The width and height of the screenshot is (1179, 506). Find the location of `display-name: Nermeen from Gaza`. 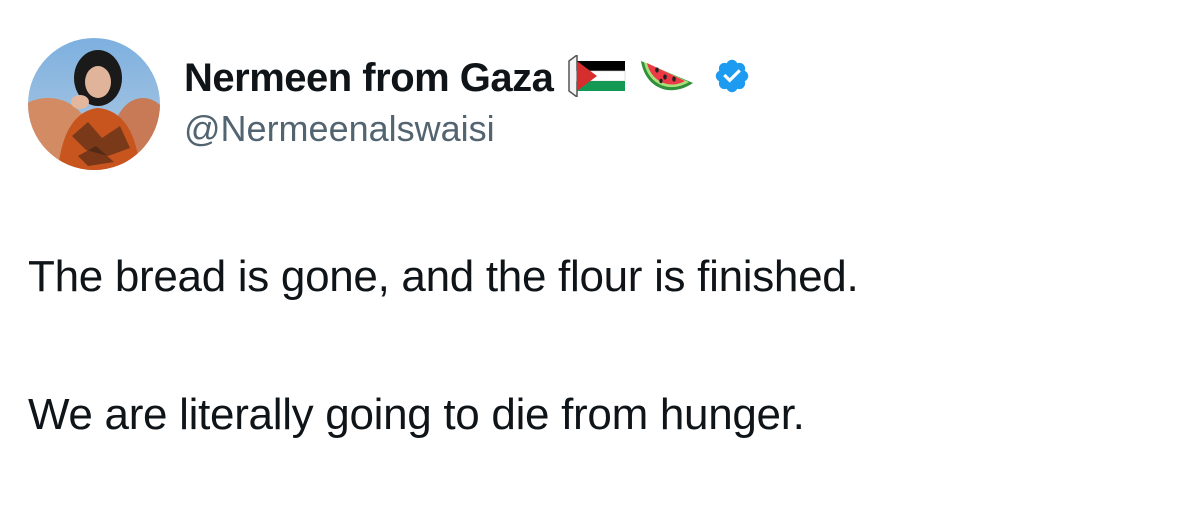

display-name: Nermeen from Gaza is located at coordinates (369, 78).